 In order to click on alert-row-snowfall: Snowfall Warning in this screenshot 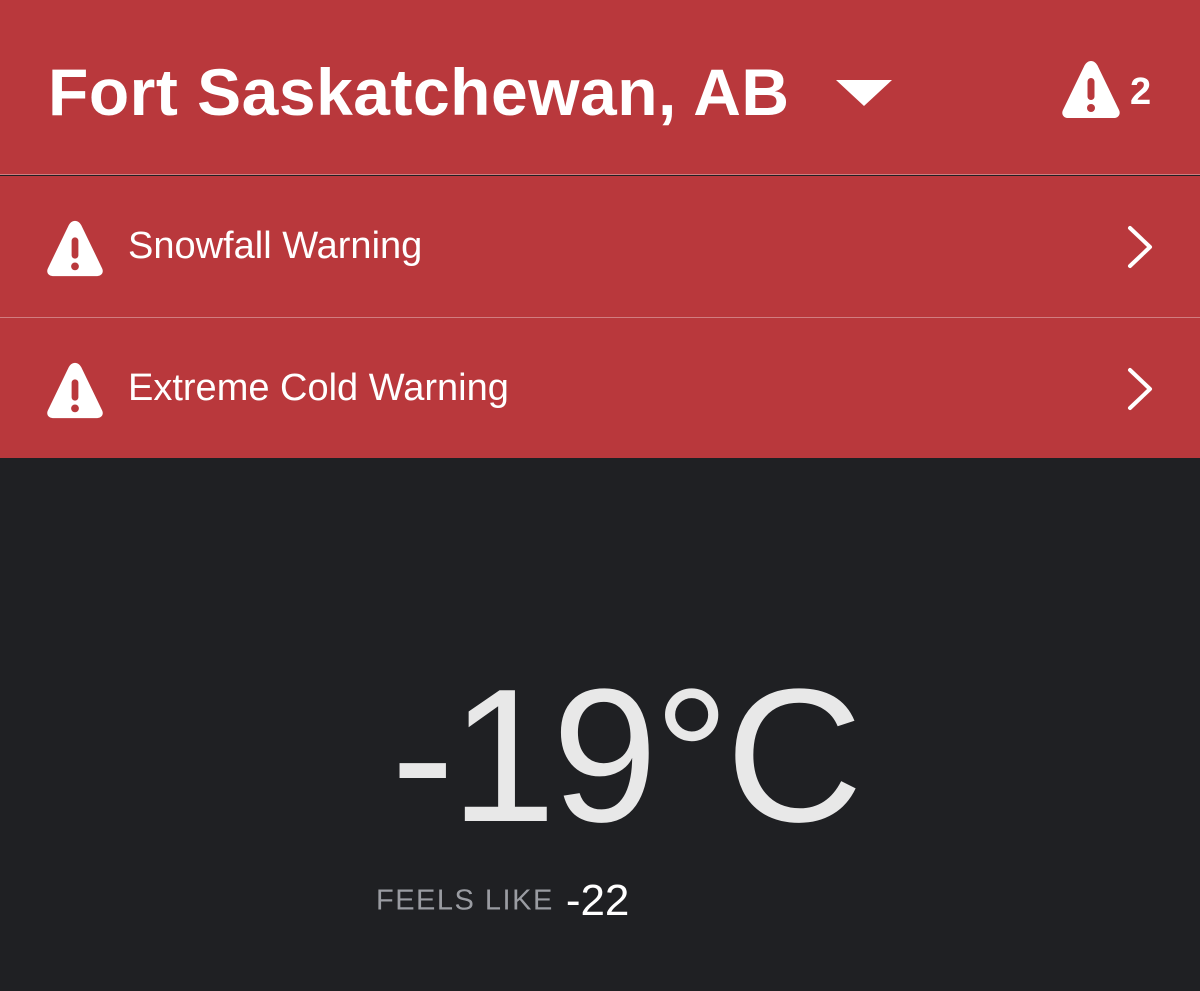, I will do `click(600, 247)`.